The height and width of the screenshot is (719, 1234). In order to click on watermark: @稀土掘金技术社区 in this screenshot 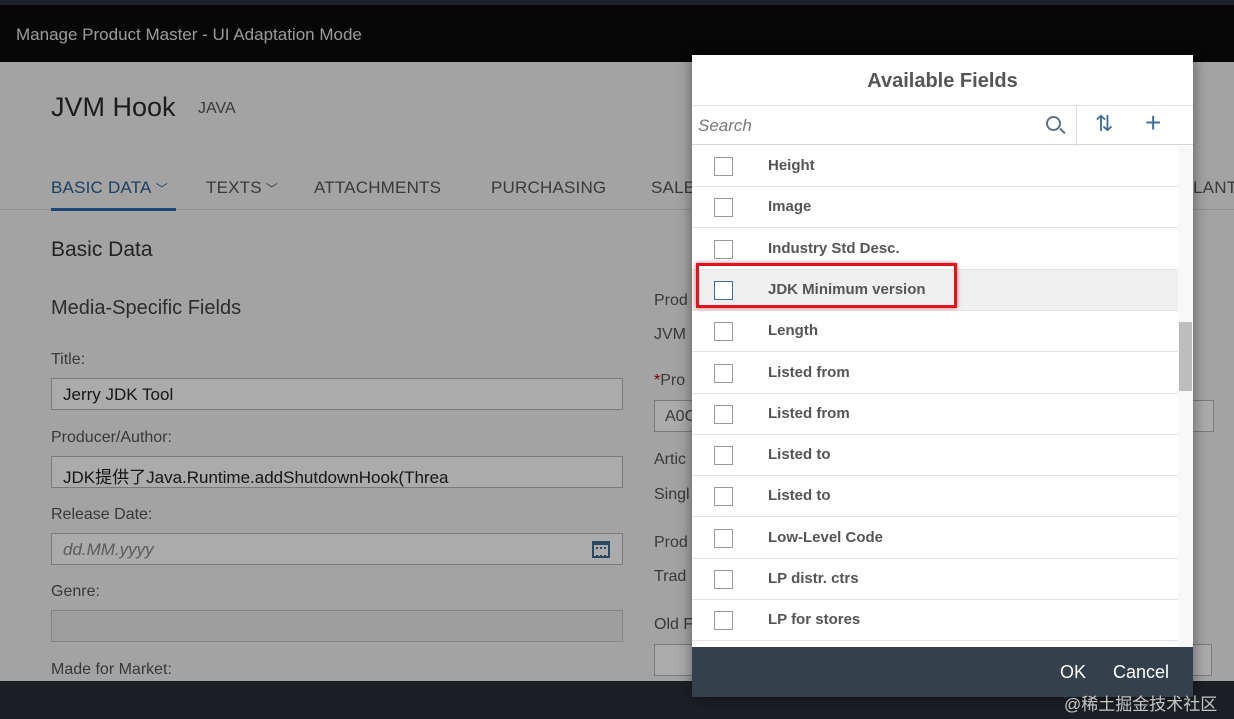, I will do `click(1141, 704)`.